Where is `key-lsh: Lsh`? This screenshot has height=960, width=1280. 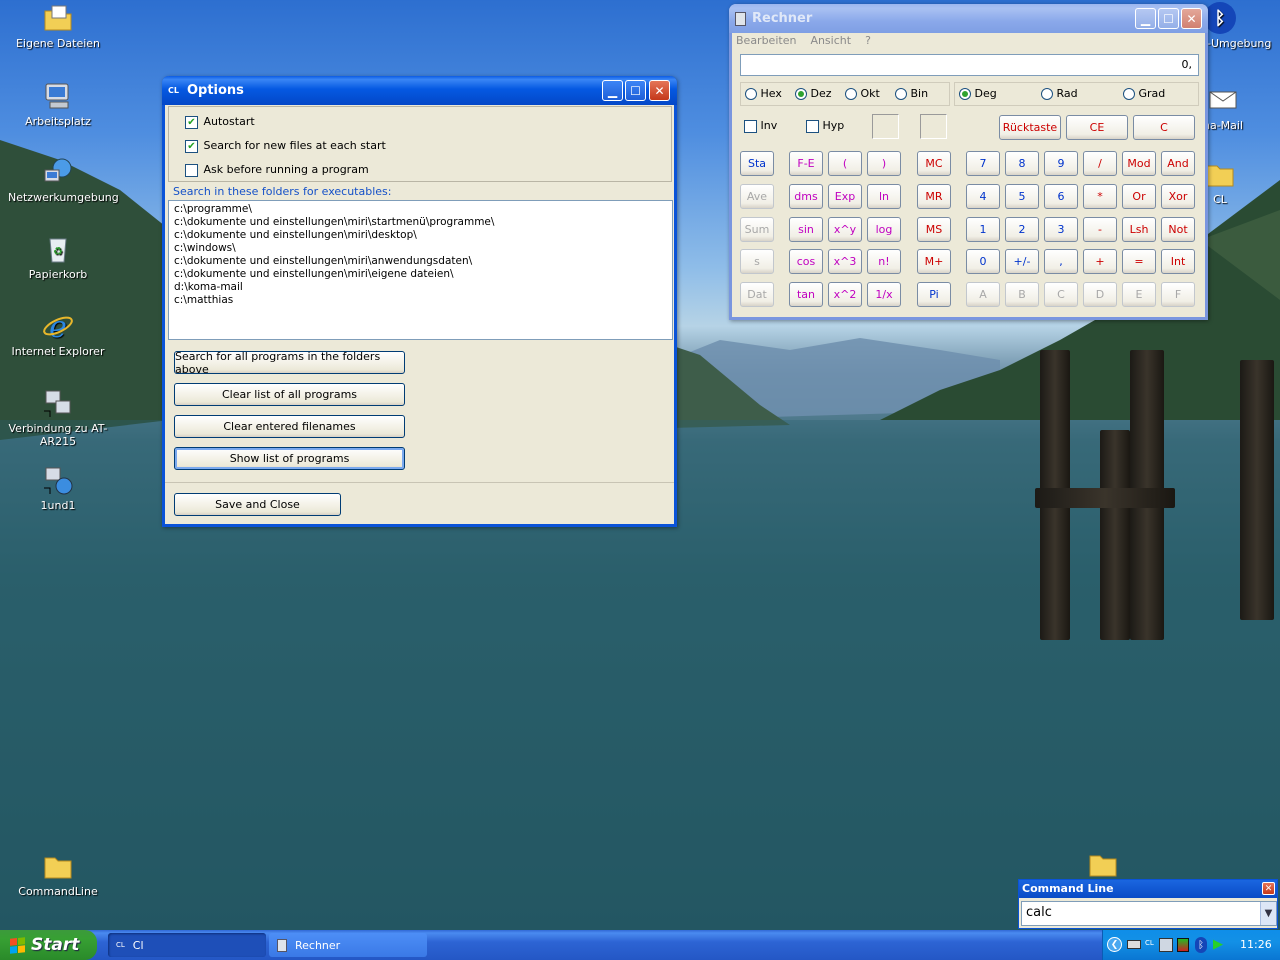 key-lsh: Lsh is located at coordinates (1139, 229).